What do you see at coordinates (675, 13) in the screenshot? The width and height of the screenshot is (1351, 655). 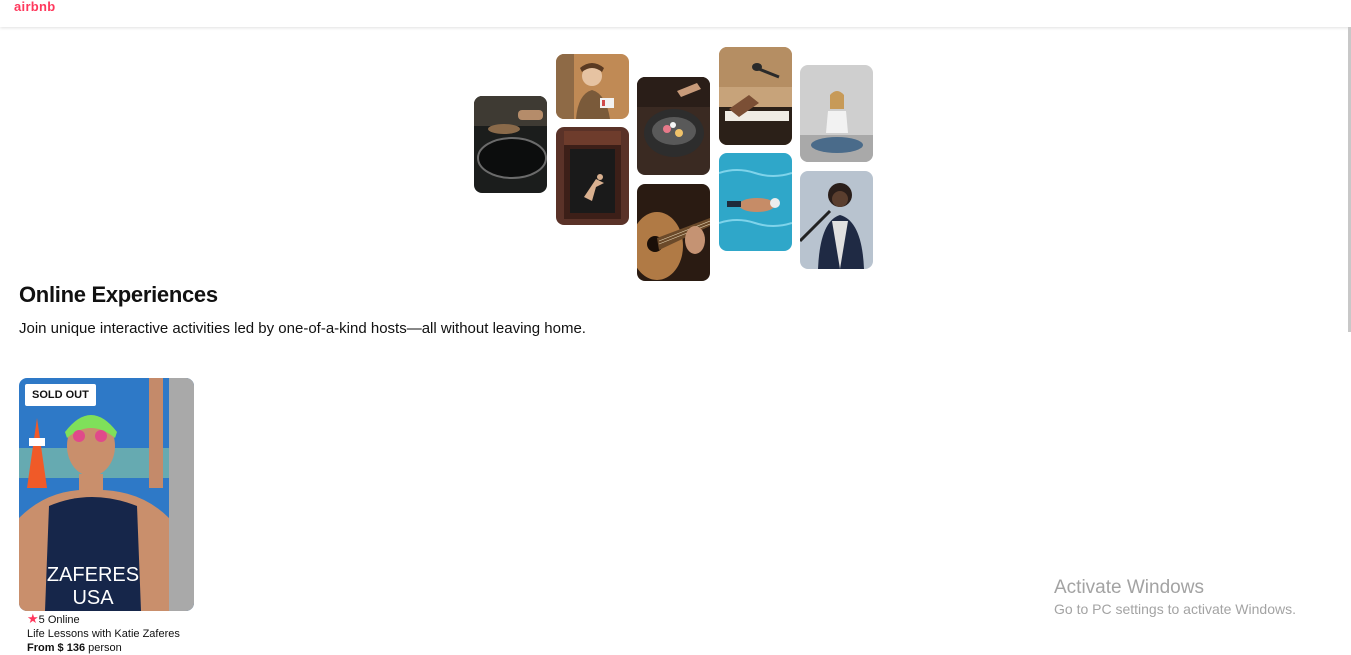 I see `top-navbar: airbnb` at bounding box center [675, 13].